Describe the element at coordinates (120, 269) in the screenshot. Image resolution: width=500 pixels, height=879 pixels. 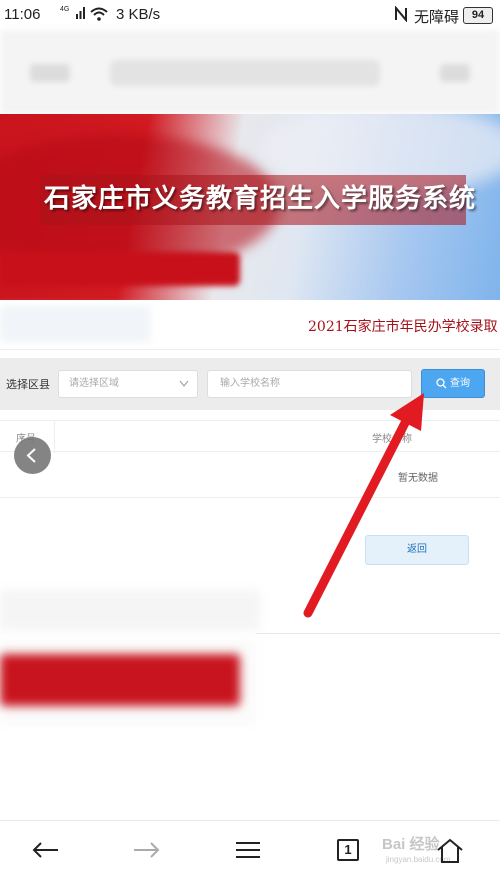
I see `banner-red-strip` at that location.